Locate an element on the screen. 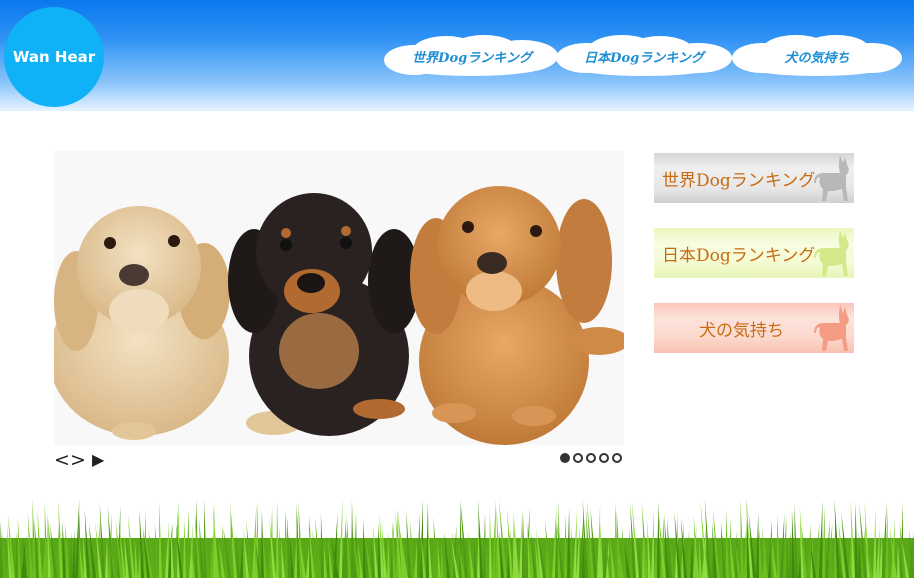 Image resolution: width=914 pixels, height=578 pixels. nav-label: 犬の気持ち is located at coordinates (817, 58).